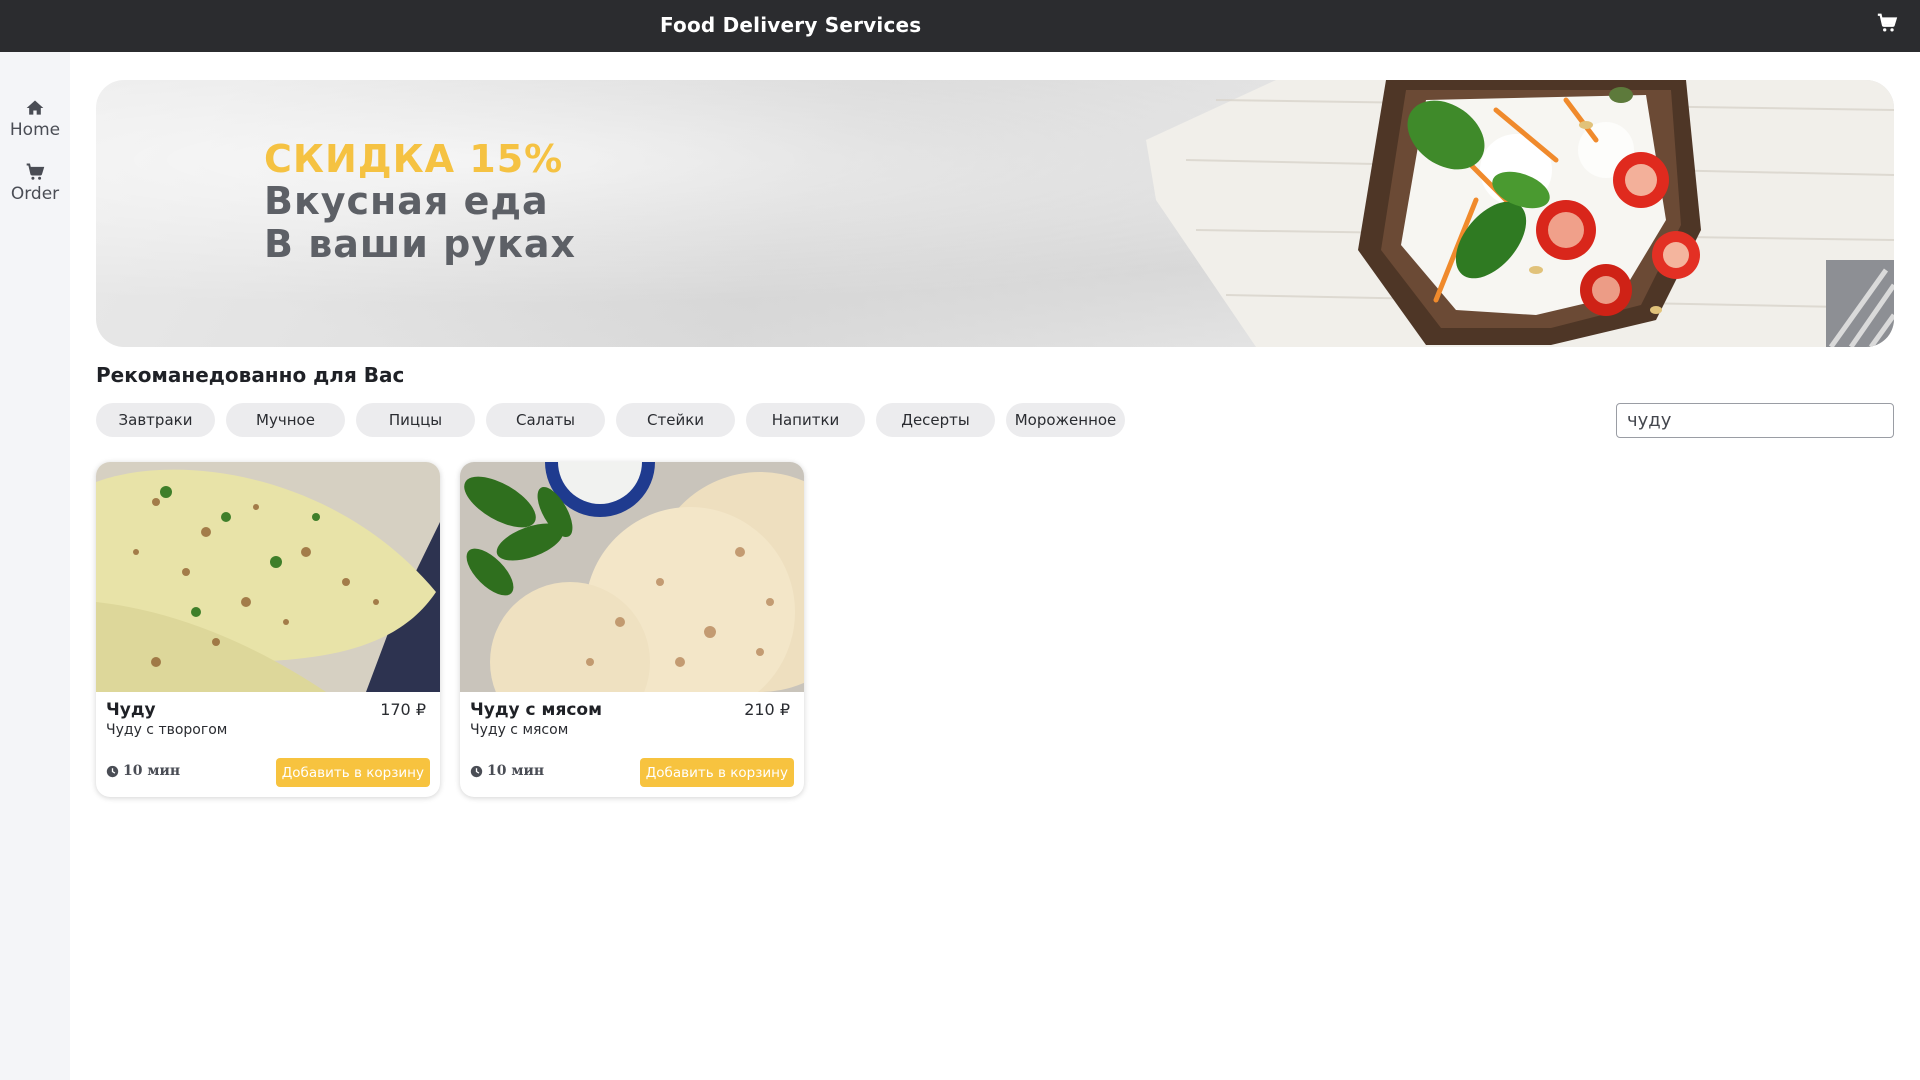 The height and width of the screenshot is (1080, 1920). I want to click on promo-discount: СКИДКА 15%, so click(414, 159).